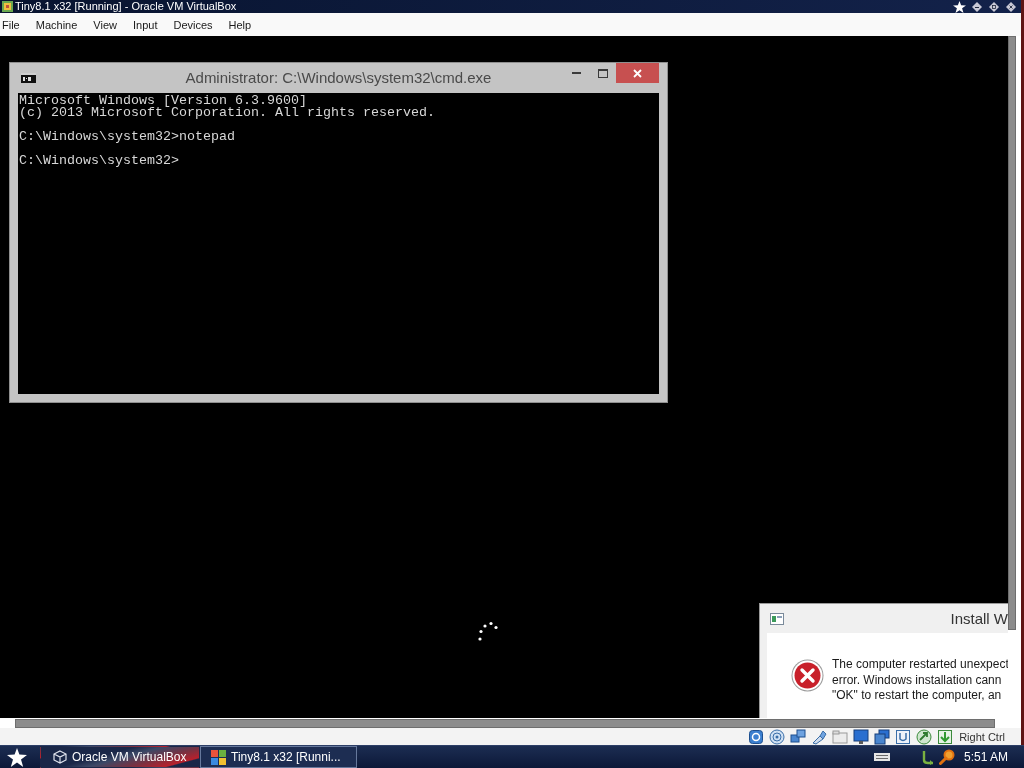 This screenshot has width=1024, height=768. I want to click on minimize-button, so click(977, 6).